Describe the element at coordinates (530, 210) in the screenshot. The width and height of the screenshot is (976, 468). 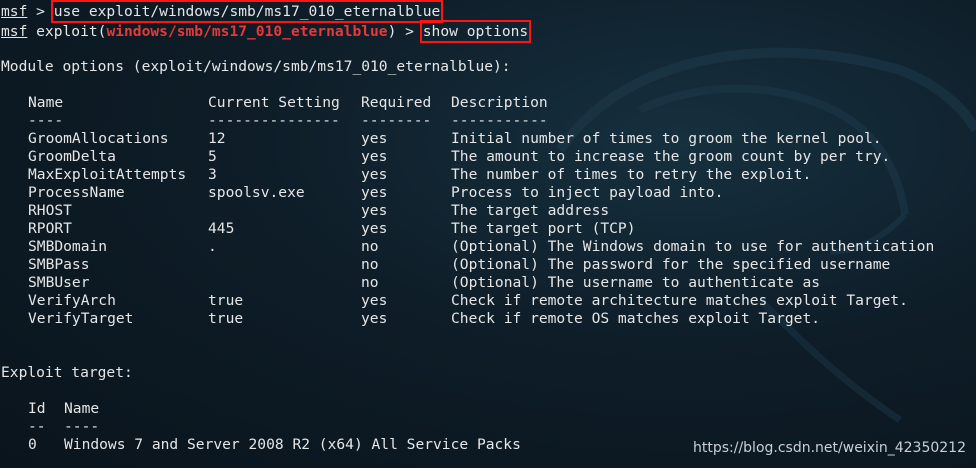
I see `table-row-cell-3: The target address` at that location.